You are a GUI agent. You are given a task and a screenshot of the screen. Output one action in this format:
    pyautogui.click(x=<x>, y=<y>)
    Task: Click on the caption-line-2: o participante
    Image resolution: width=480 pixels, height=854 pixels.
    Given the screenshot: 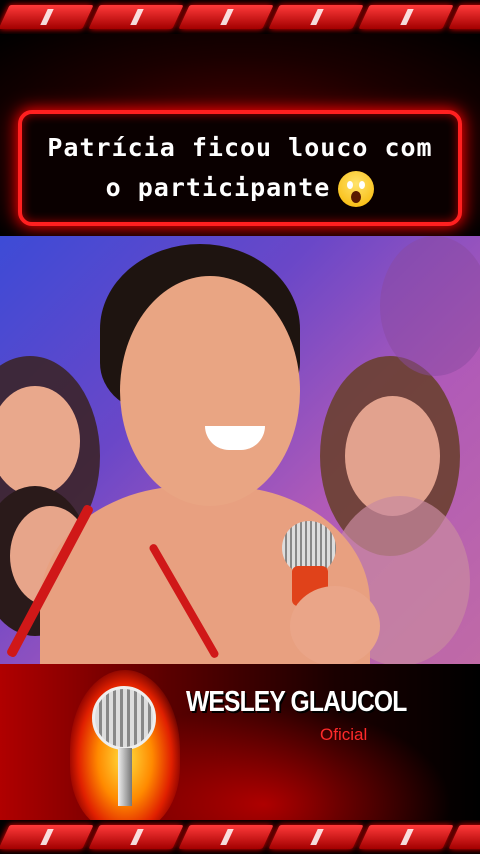 What is the action you would take?
    pyautogui.click(x=240, y=188)
    